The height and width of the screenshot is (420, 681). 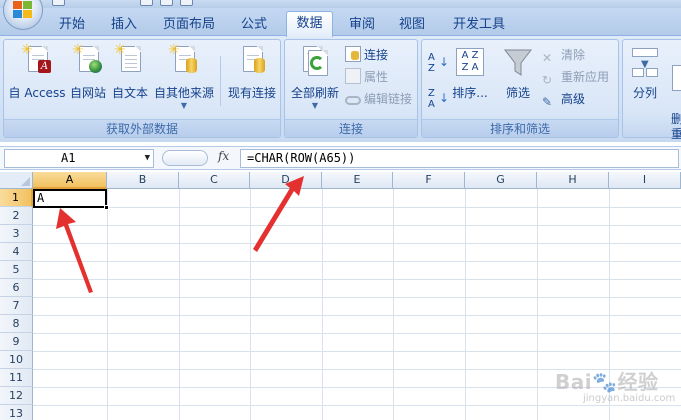 I want to click on column-header-a: A, so click(x=70, y=180).